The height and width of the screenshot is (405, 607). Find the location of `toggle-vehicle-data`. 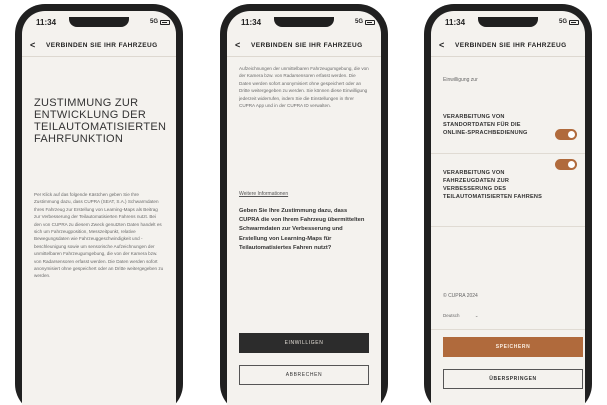

toggle-vehicle-data is located at coordinates (566, 164).